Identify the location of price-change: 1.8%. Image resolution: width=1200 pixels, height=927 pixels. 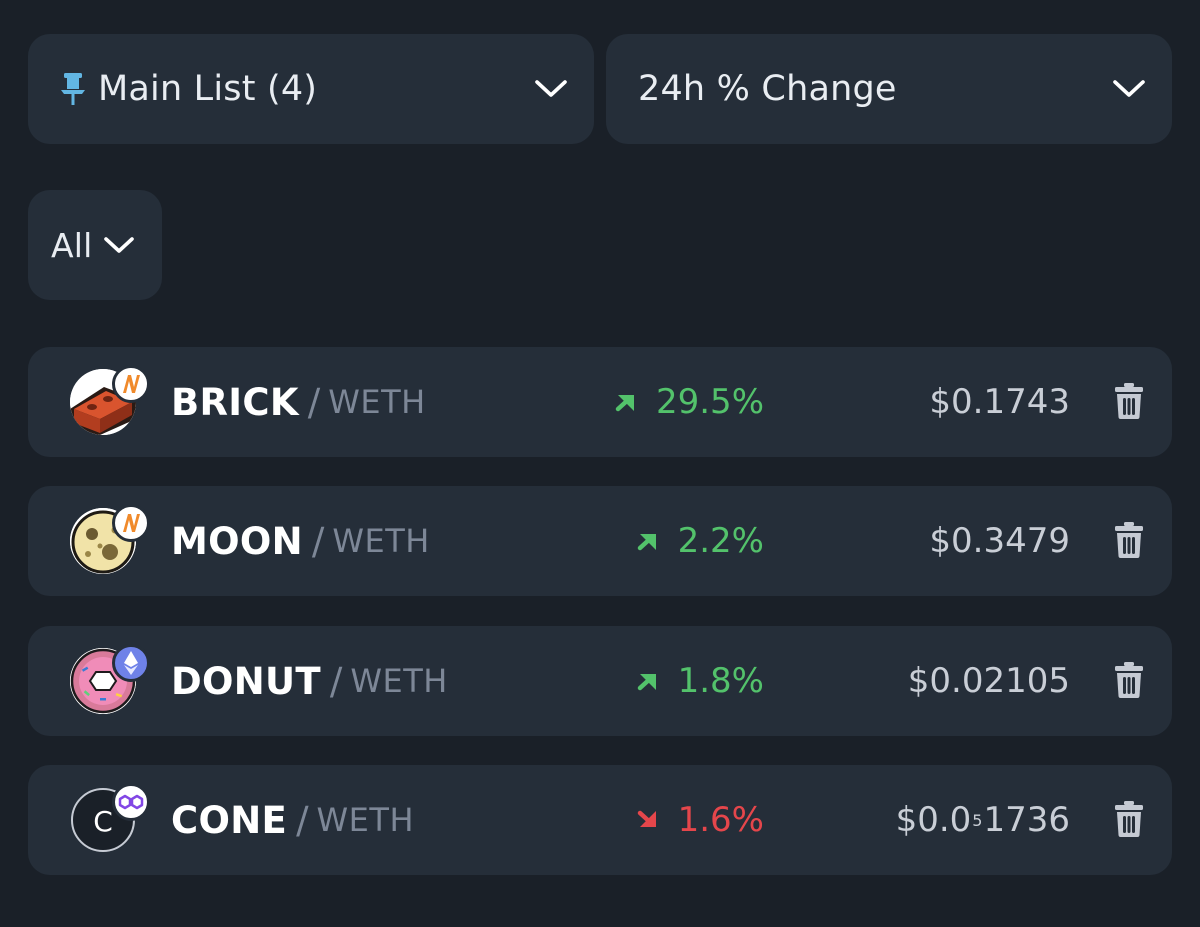
(700, 681).